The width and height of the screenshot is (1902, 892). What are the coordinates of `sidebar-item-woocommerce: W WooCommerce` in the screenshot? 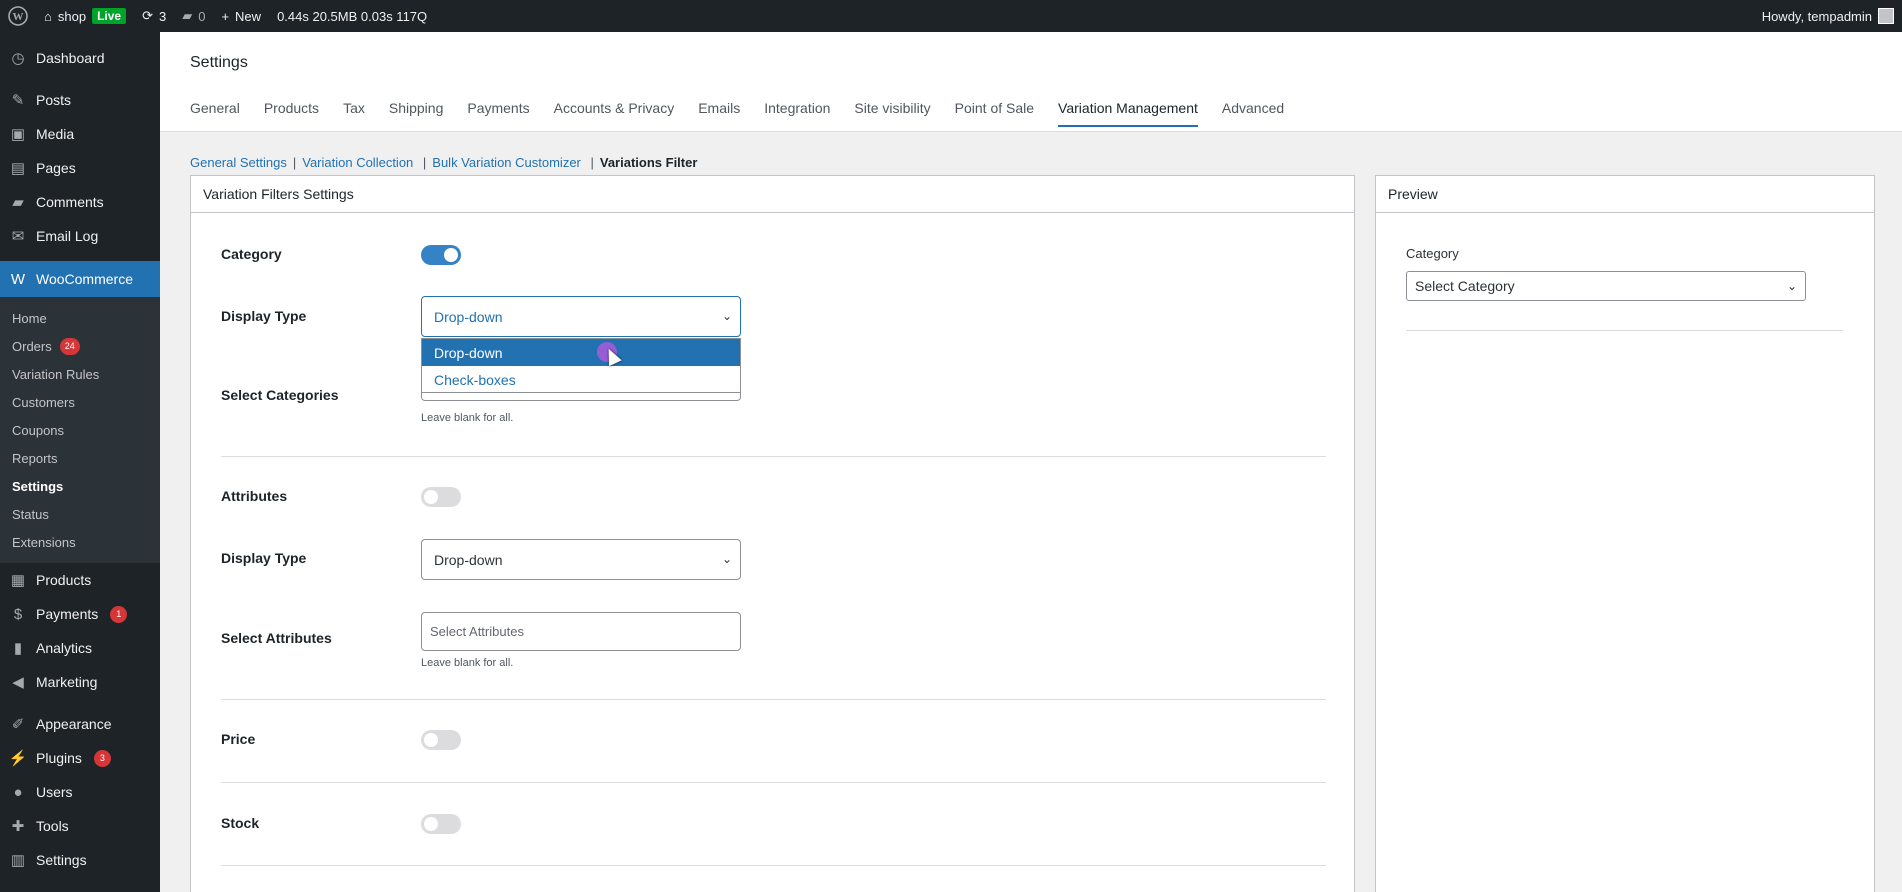 It's located at (80, 279).